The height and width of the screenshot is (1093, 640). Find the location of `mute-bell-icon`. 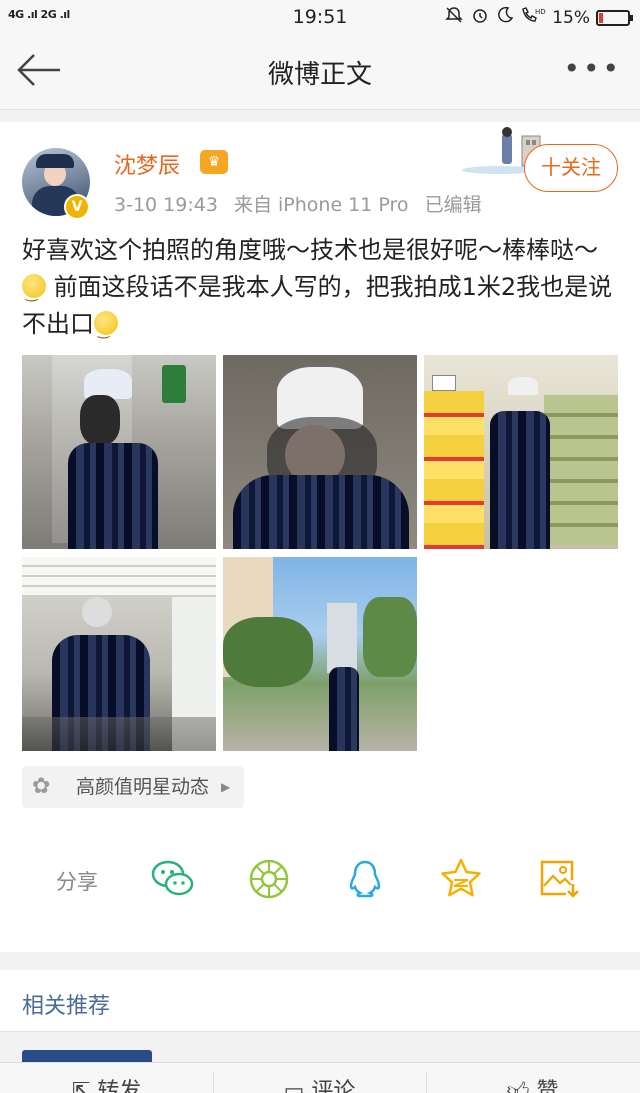

mute-bell-icon is located at coordinates (454, 17).